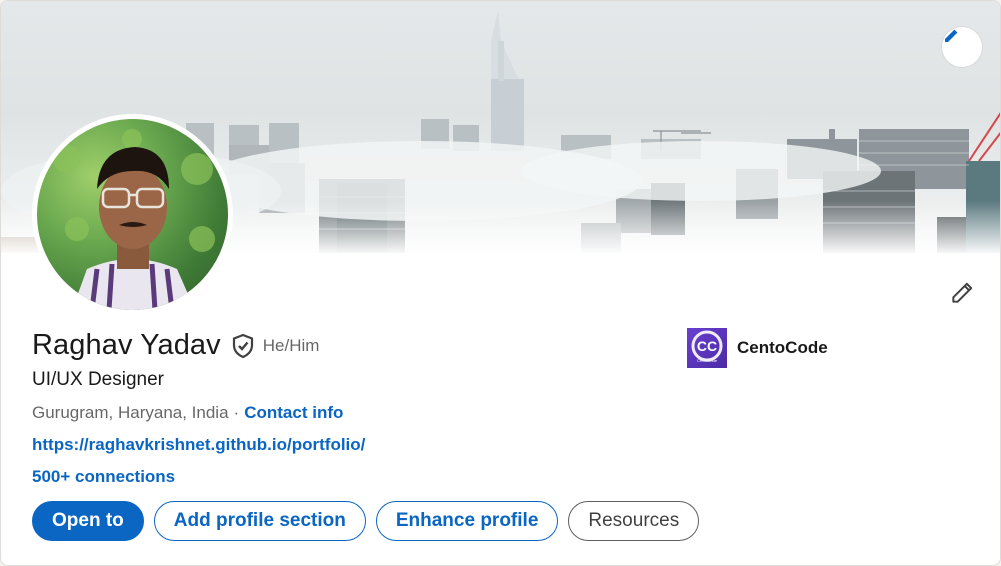  I want to click on edit-intro-button, so click(962, 293).